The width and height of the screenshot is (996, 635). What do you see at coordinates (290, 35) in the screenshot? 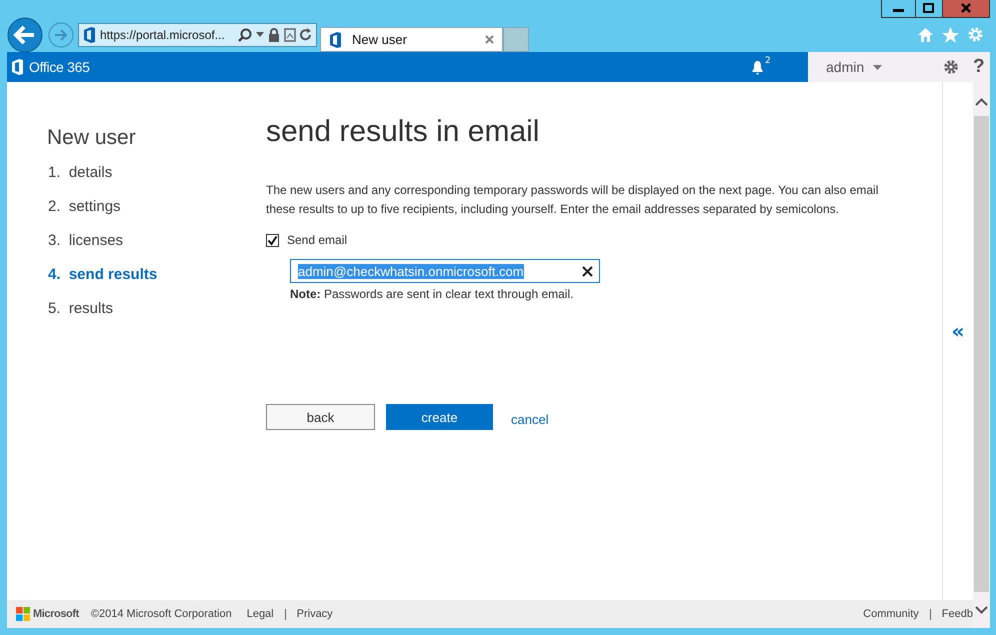
I see `compatibility-icon` at bounding box center [290, 35].